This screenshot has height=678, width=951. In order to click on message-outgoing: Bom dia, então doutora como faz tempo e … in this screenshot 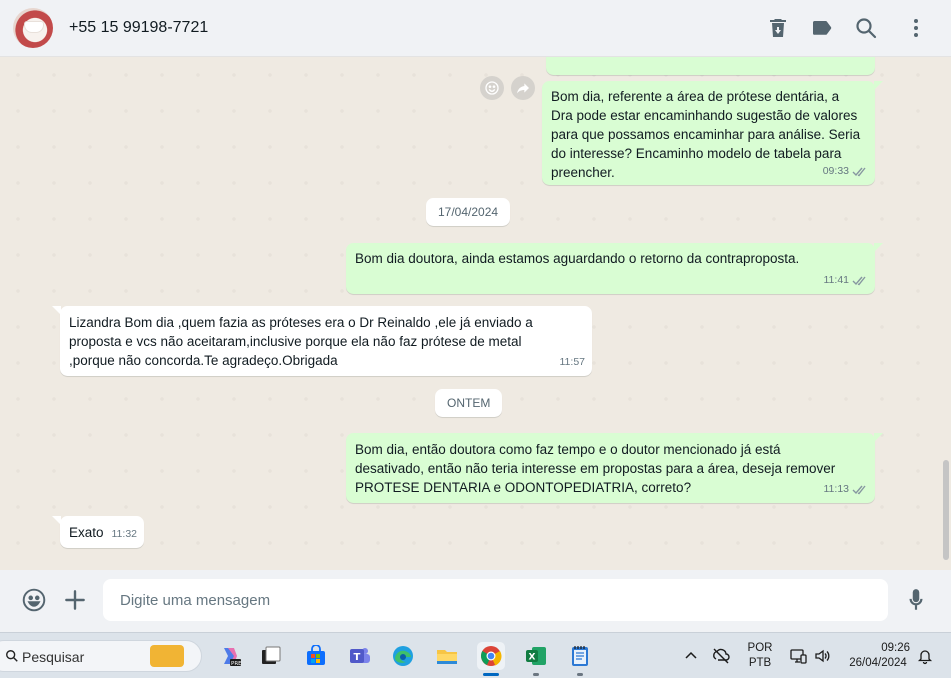, I will do `click(614, 468)`.